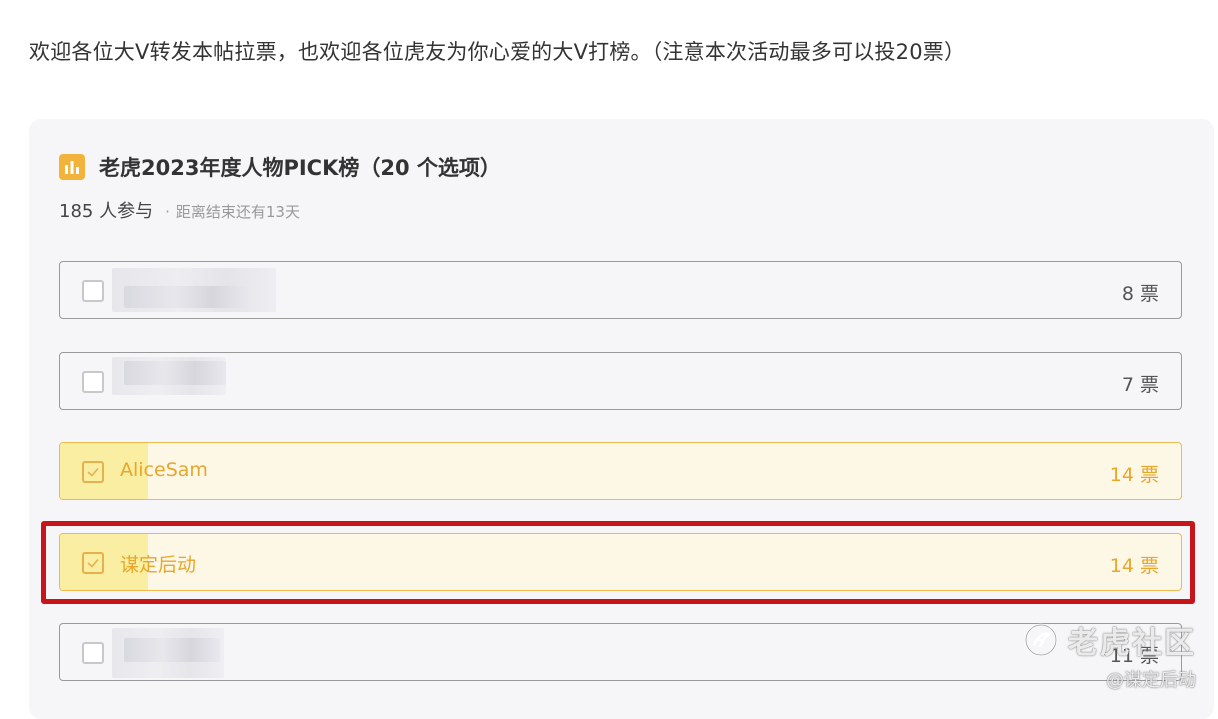  I want to click on watermark-user: @谋定后动, so click(1151, 680).